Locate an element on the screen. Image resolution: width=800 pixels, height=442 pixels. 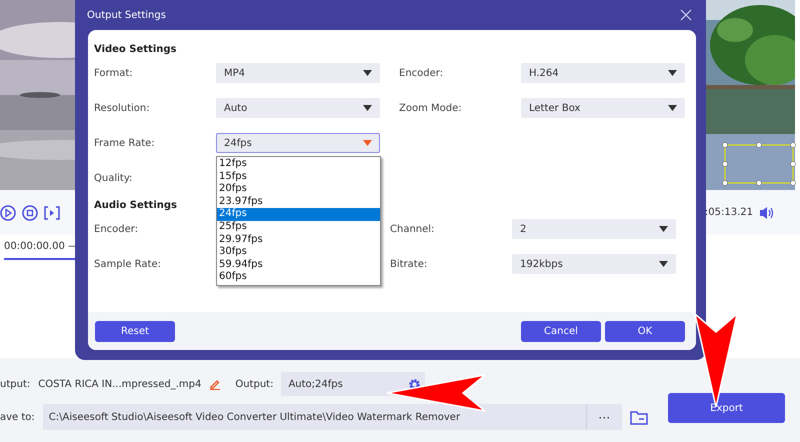
field-label: Frame Rate: is located at coordinates (125, 143).